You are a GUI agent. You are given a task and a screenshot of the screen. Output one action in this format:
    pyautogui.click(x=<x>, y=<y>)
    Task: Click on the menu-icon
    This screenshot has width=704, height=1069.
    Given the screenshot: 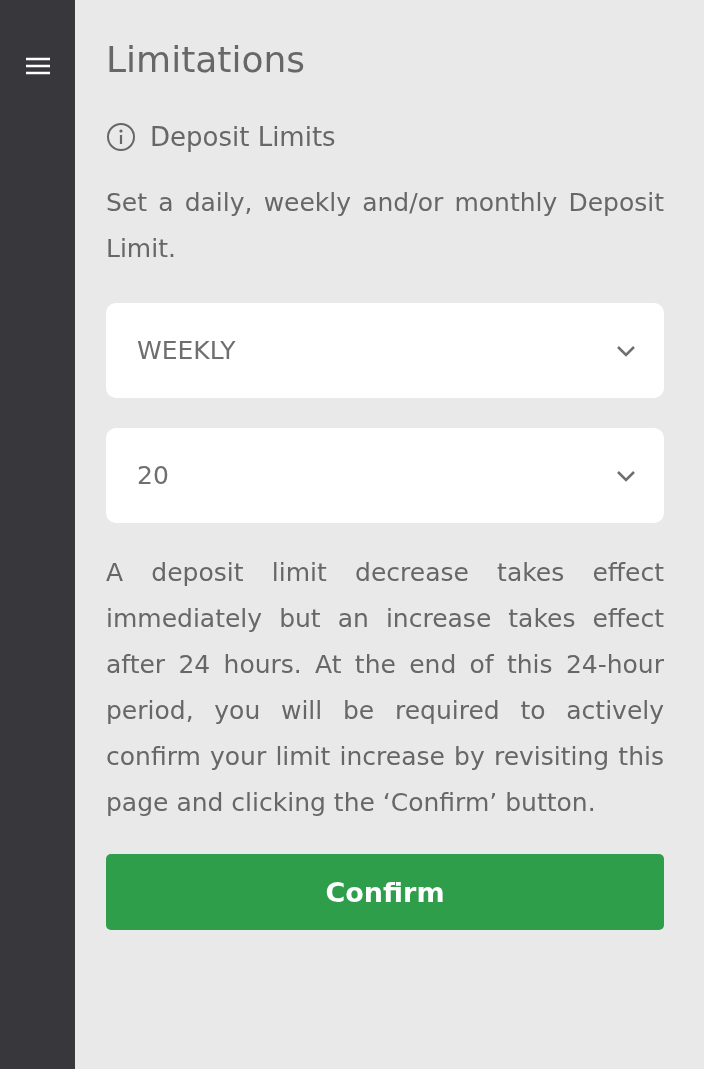 What is the action you would take?
    pyautogui.click(x=37, y=66)
    